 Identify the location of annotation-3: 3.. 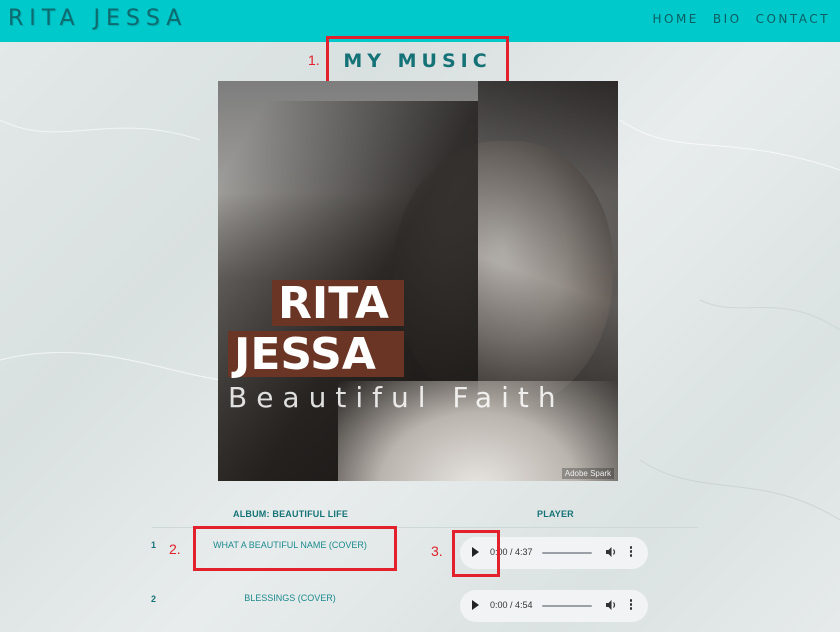
(437, 551).